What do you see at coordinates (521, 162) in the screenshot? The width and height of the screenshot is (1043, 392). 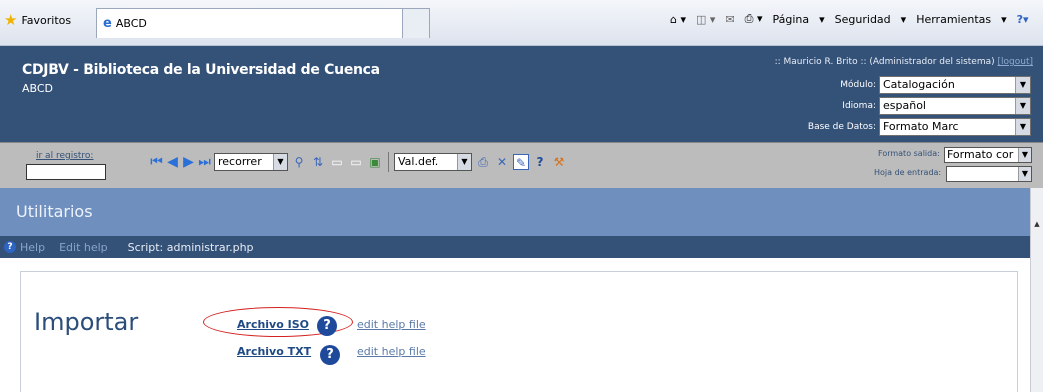 I see `edit-icon: ✎` at bounding box center [521, 162].